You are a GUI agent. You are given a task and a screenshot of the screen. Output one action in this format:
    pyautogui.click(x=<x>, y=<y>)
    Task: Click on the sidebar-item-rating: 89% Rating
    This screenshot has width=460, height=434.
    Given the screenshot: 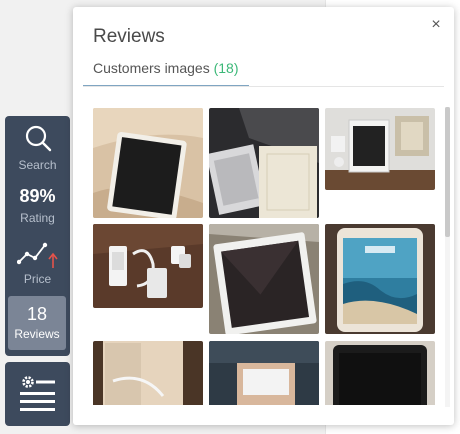 What is the action you would take?
    pyautogui.click(x=37, y=207)
    